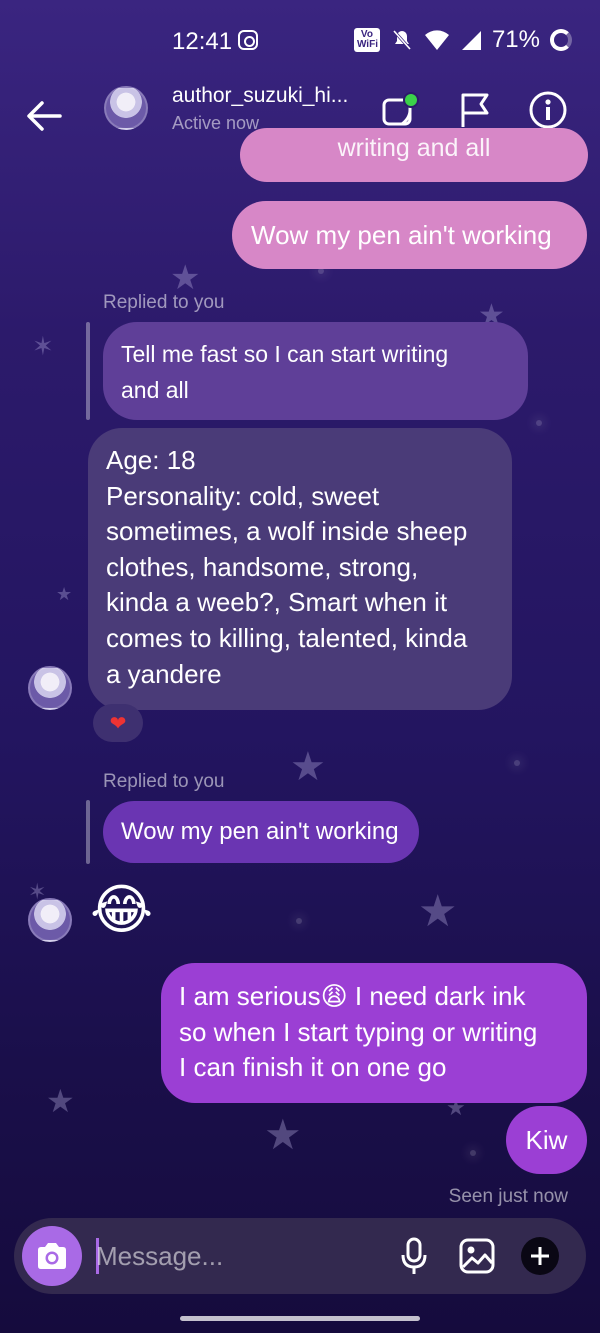 The height and width of the screenshot is (1333, 600). Describe the element at coordinates (471, 40) in the screenshot. I see `signal-icon` at that location.